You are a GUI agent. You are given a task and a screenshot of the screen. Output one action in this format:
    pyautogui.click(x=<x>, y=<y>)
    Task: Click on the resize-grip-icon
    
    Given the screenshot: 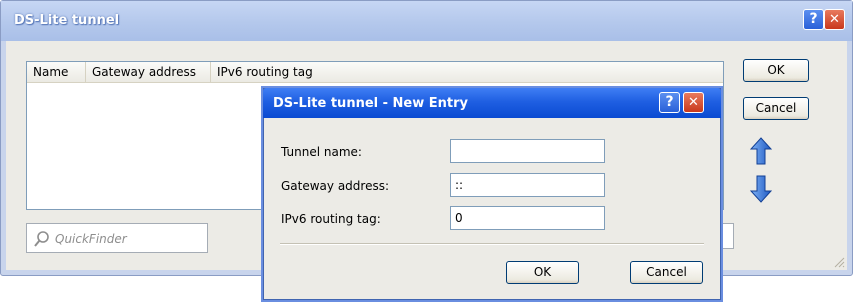 What is the action you would take?
    pyautogui.click(x=839, y=262)
    